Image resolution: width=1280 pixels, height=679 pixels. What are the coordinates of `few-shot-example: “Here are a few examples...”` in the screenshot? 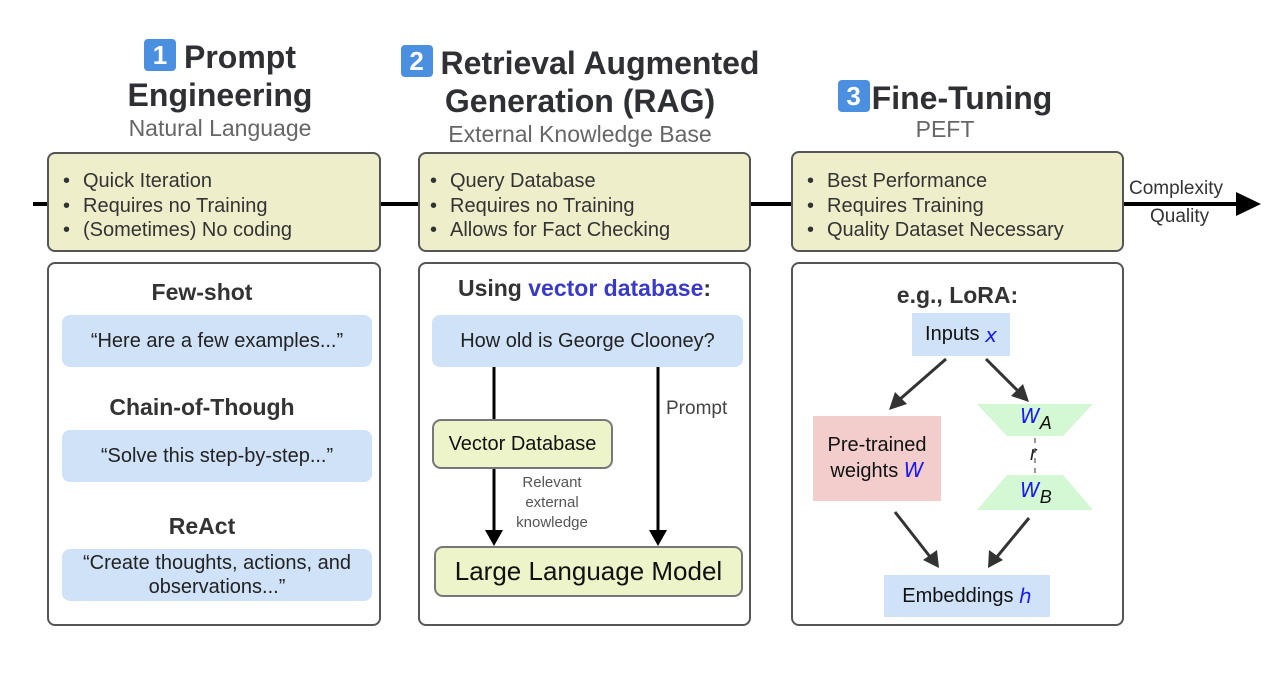 It's located at (217, 341).